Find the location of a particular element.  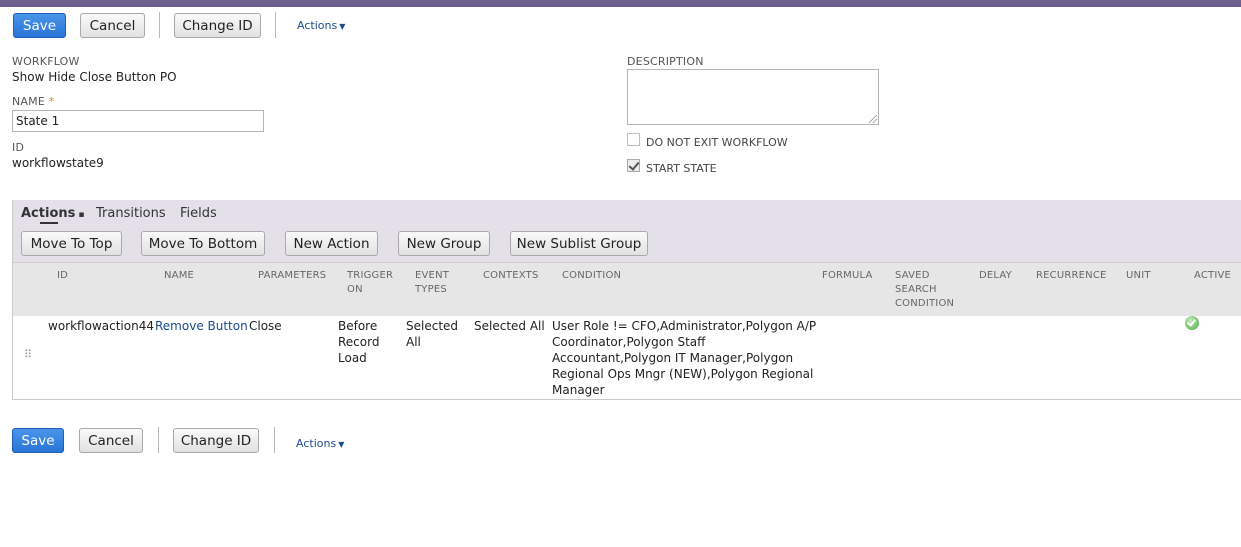

cell-contexts: Selected All is located at coordinates (509, 326).